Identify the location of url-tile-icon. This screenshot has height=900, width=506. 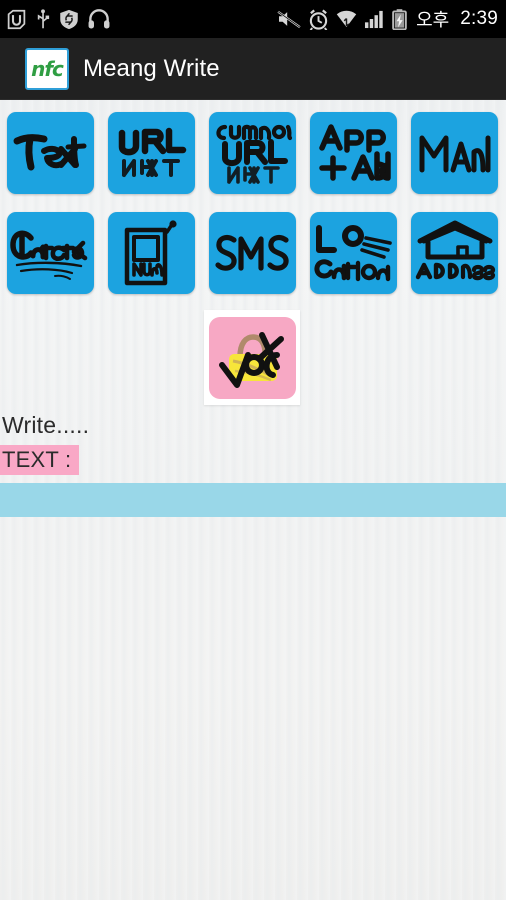
(152, 152).